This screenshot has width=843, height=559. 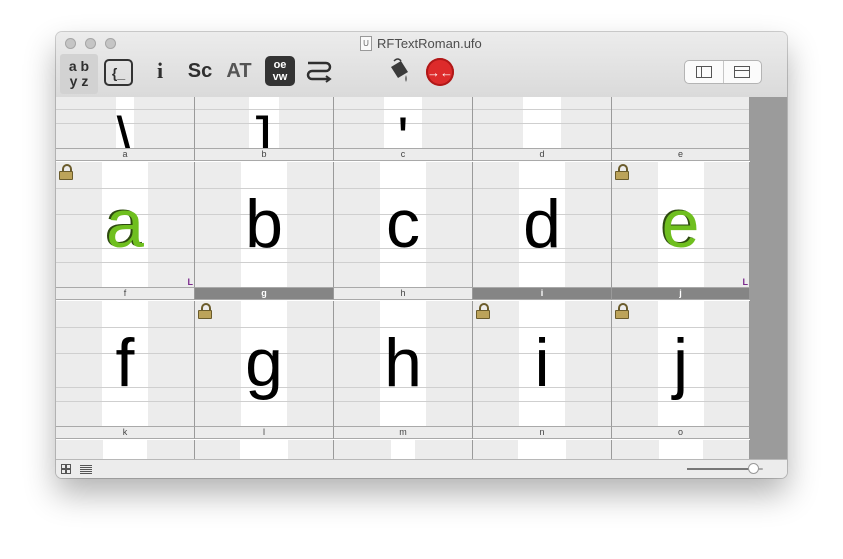 I want to click on lines-button, so click(x=319, y=71).